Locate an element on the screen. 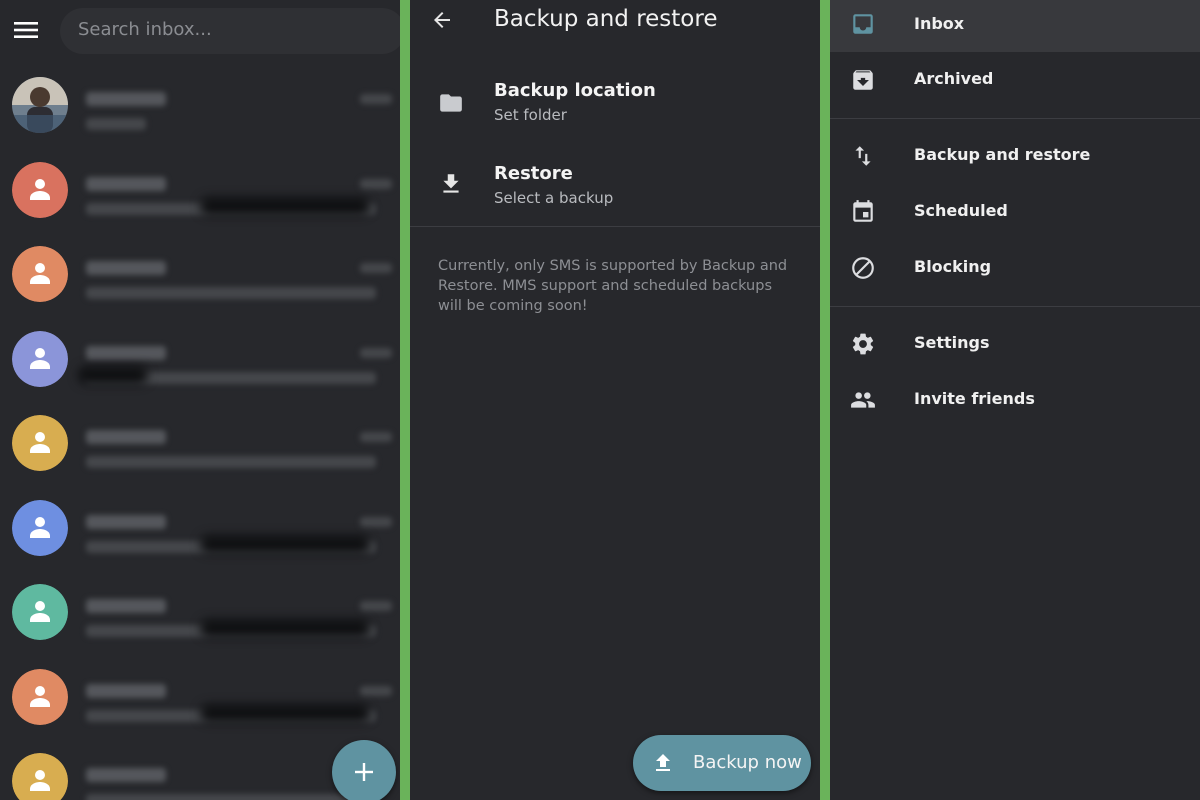  drawer-label-invite-friends: Invite friends is located at coordinates (974, 398).